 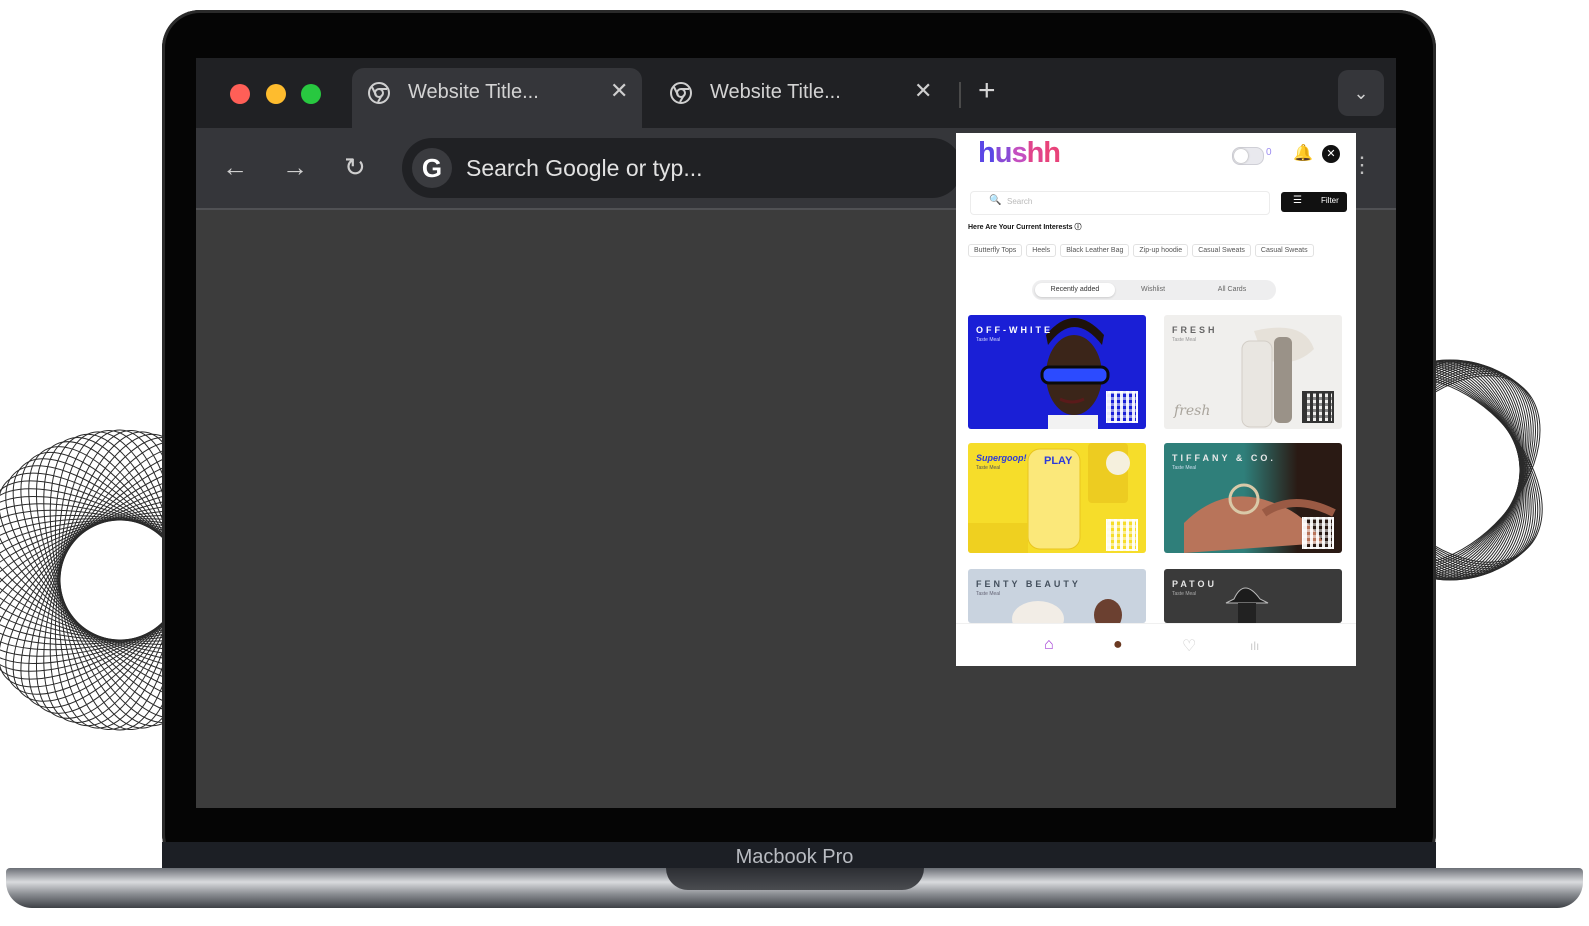 What do you see at coordinates (794, 857) in the screenshot?
I see `device-label: Macbook Pro` at bounding box center [794, 857].